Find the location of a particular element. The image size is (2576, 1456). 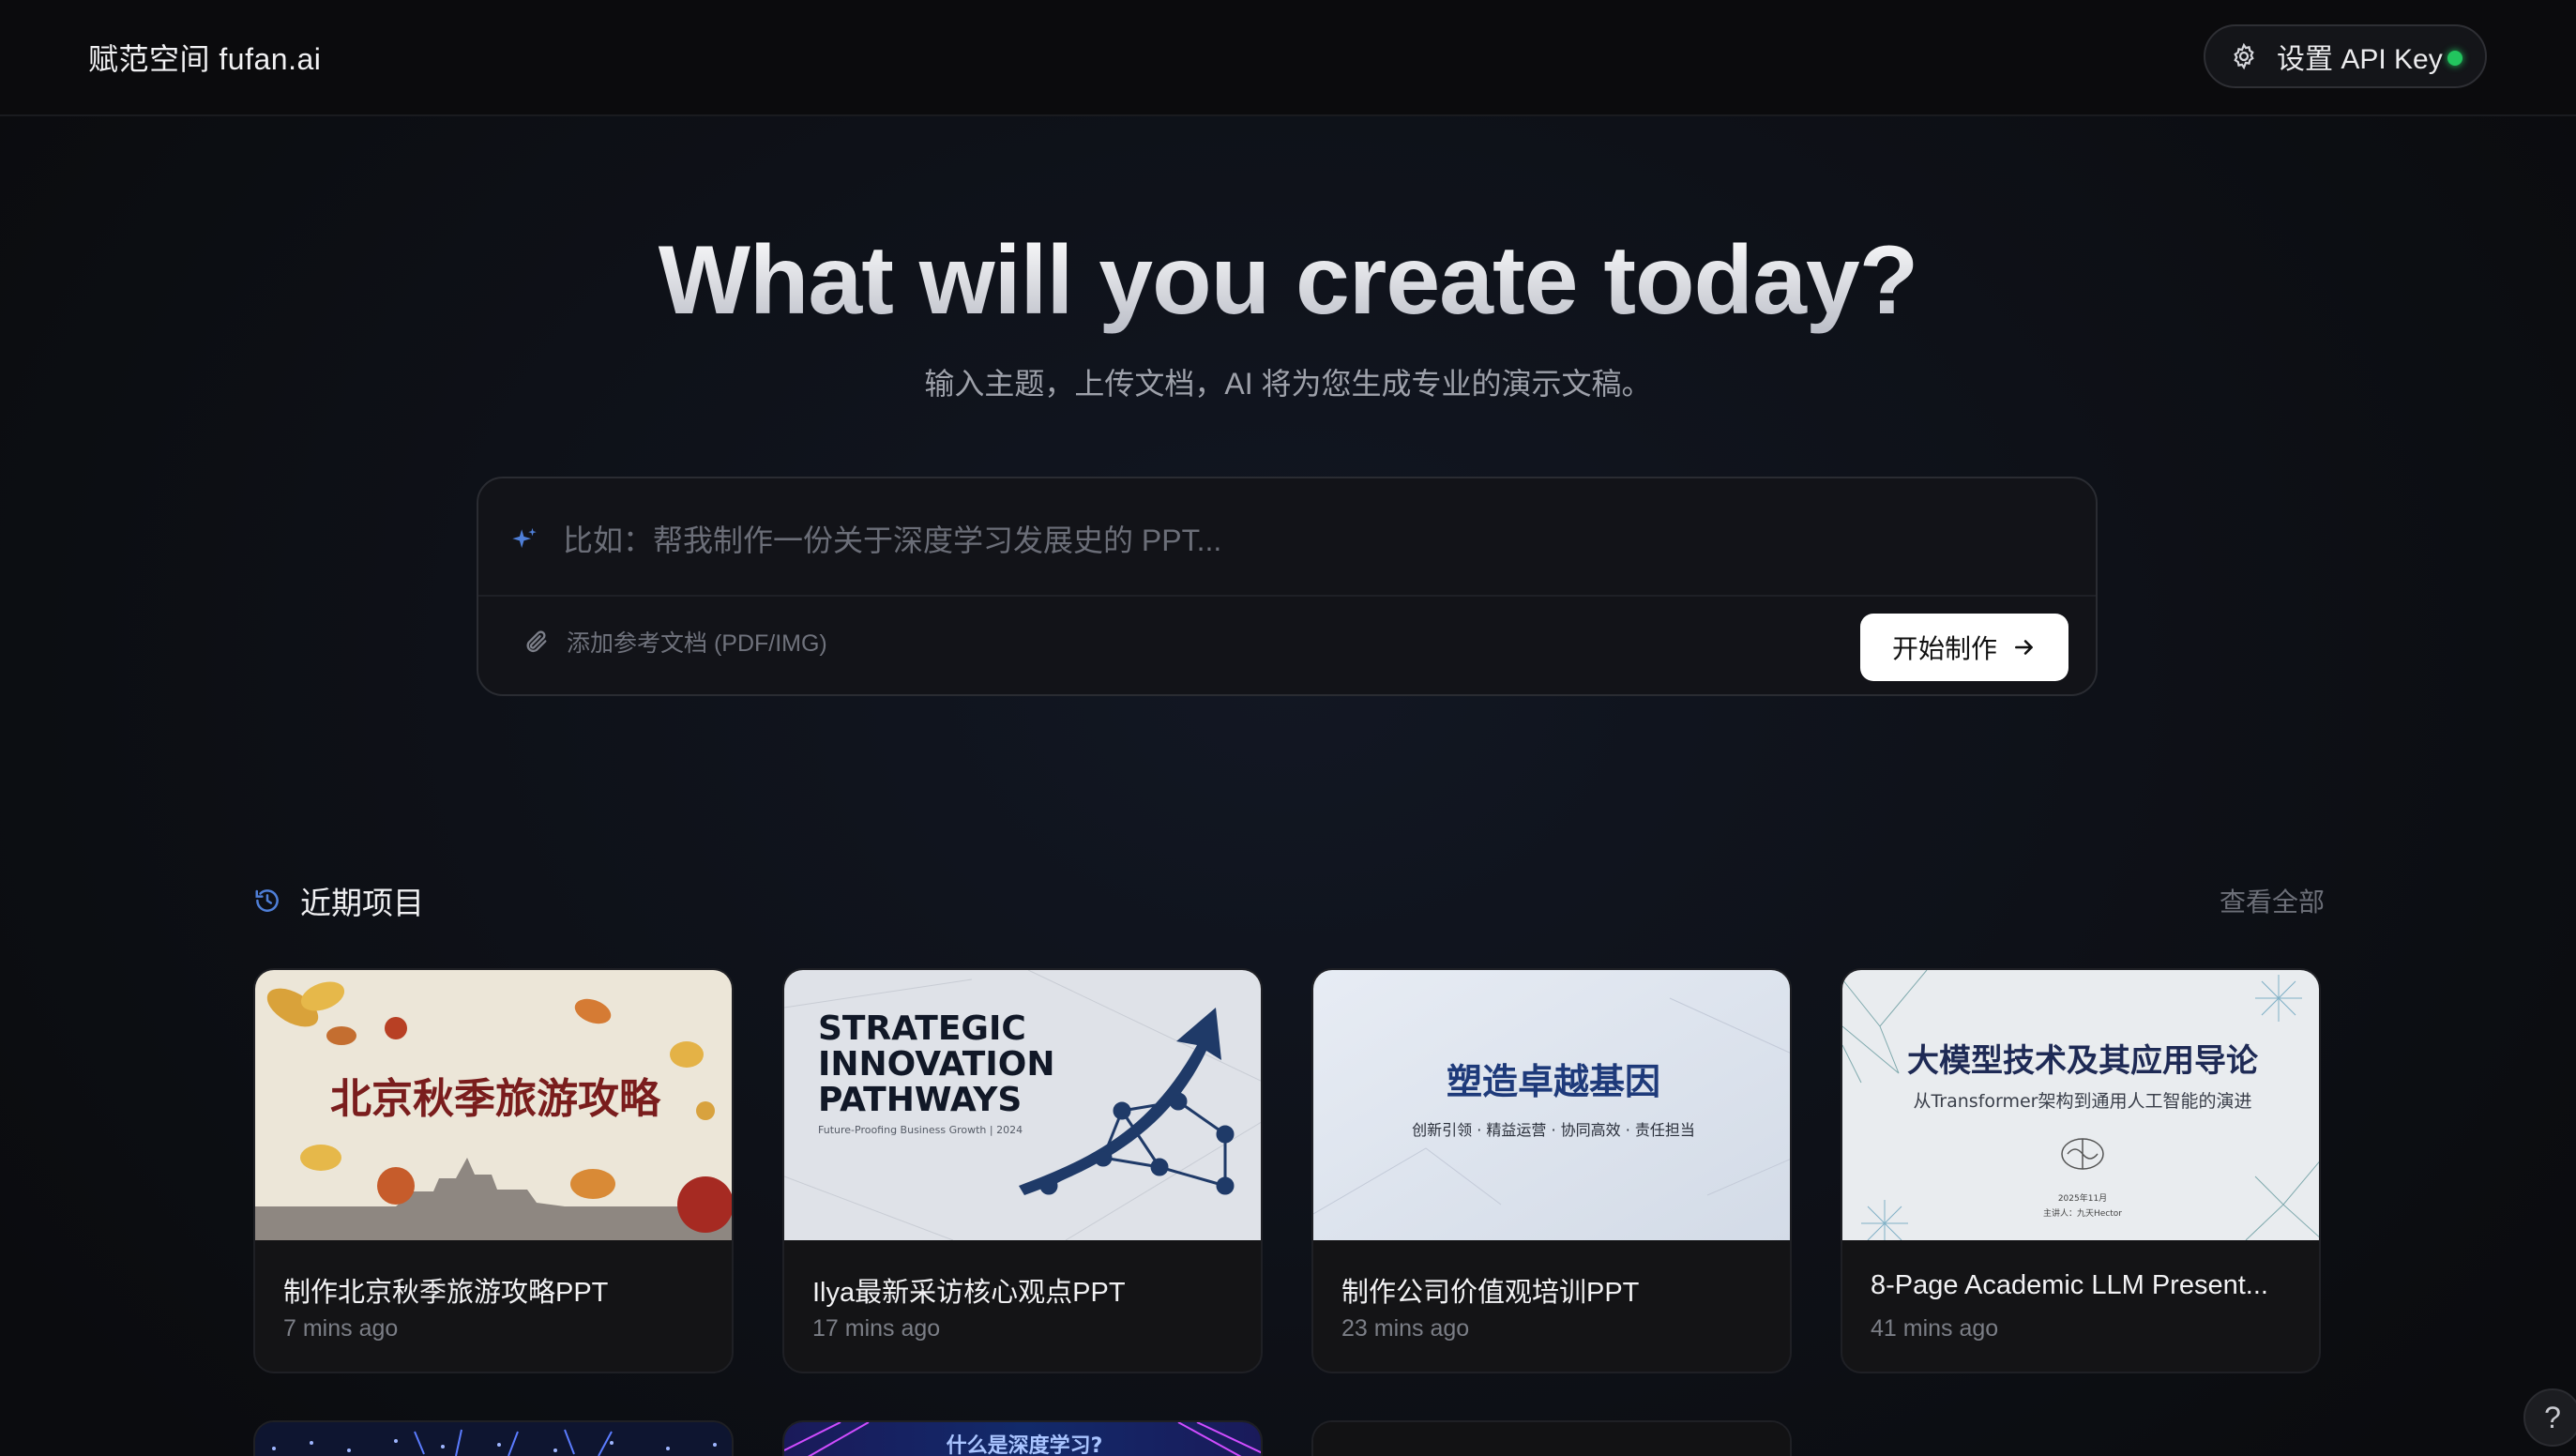

prompt-panel: 添加参考文档 (PDF/IMG) 开始制作 is located at coordinates (1287, 586).